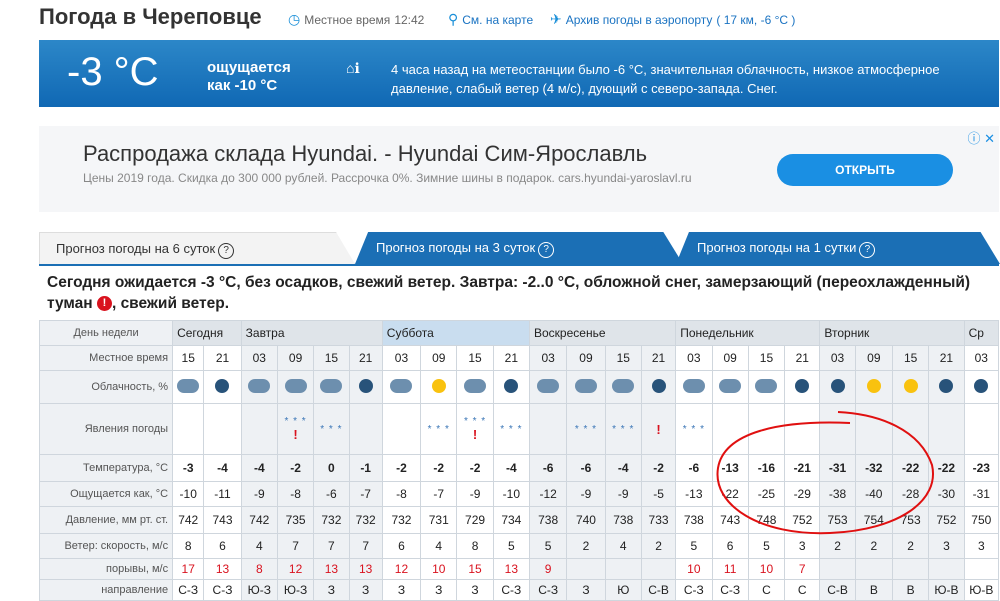 This screenshot has height=601, width=1000. Describe the element at coordinates (946, 520) in the screenshot. I see `pressure-cell: 752` at that location.